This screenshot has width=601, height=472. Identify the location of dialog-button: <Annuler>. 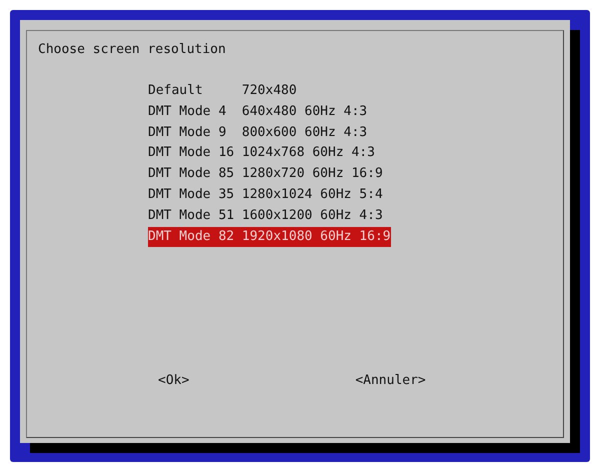
(390, 380).